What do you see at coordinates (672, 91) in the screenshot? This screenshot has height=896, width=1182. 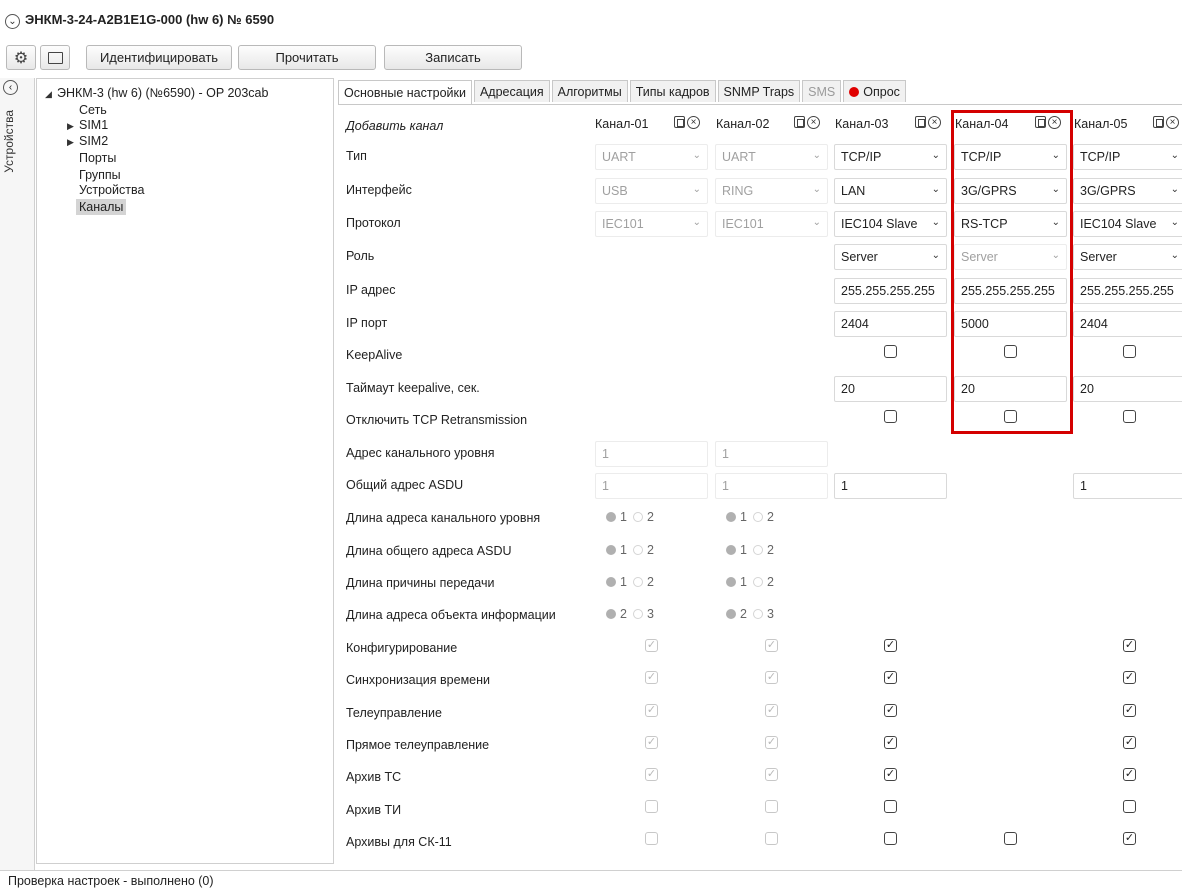 I see `tab-frame-types: Типы кадров` at bounding box center [672, 91].